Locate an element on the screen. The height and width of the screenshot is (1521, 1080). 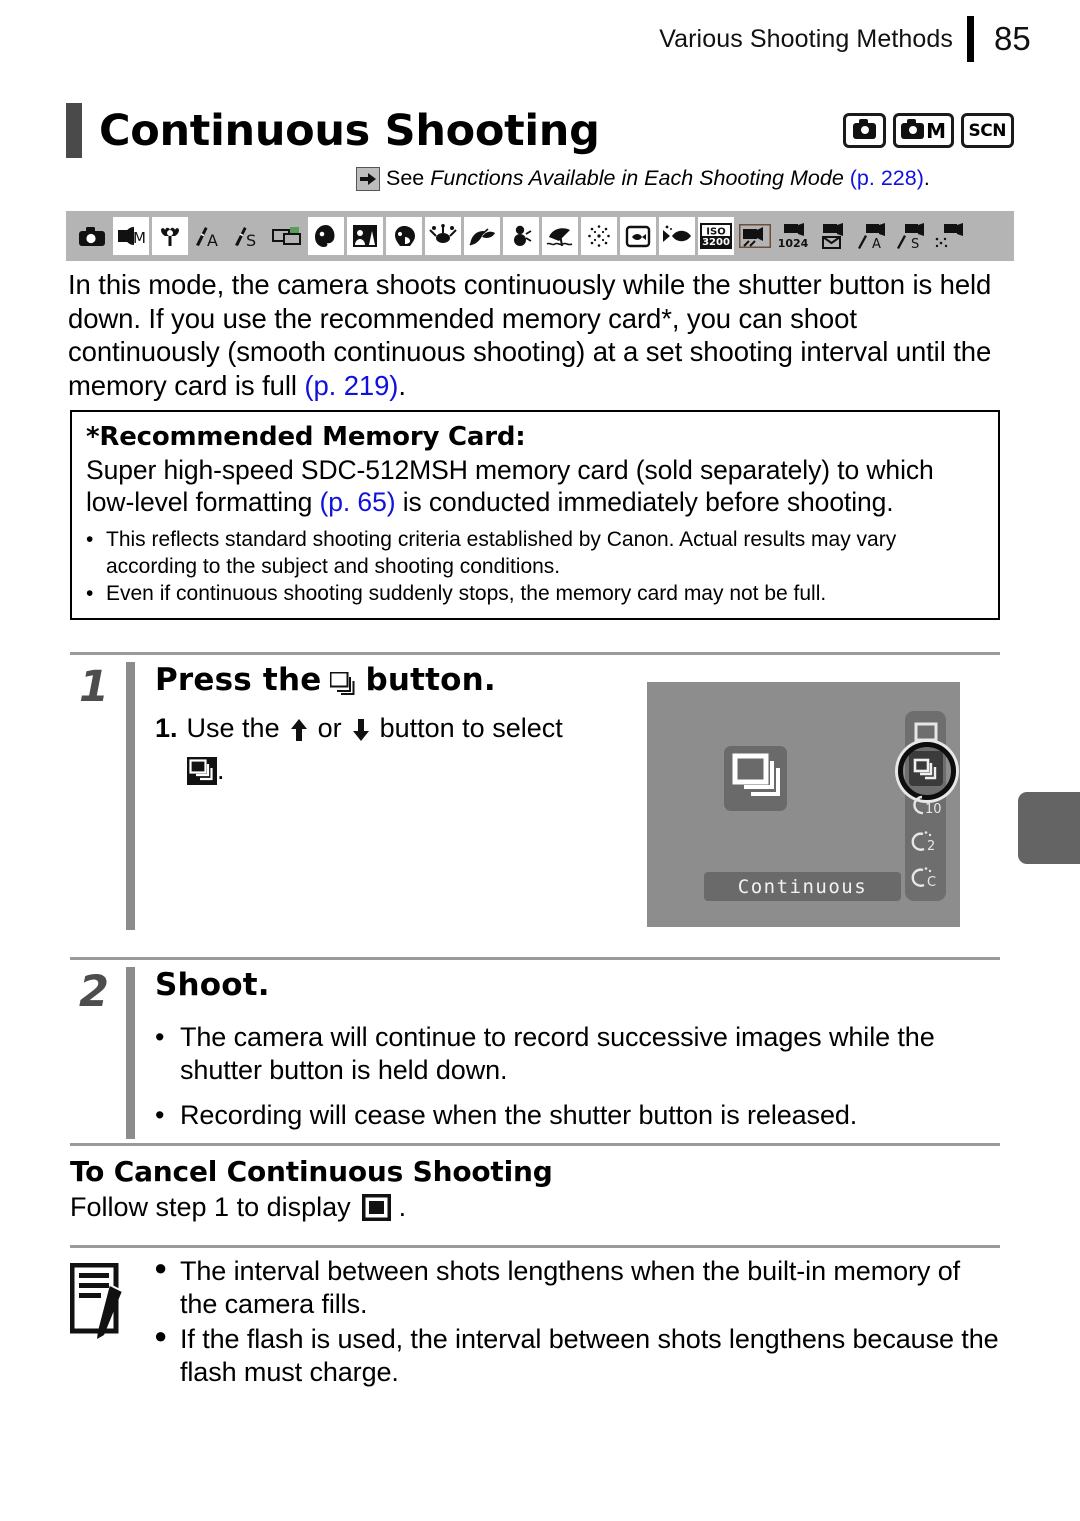
svg-text: C is located at coordinates (931, 882).